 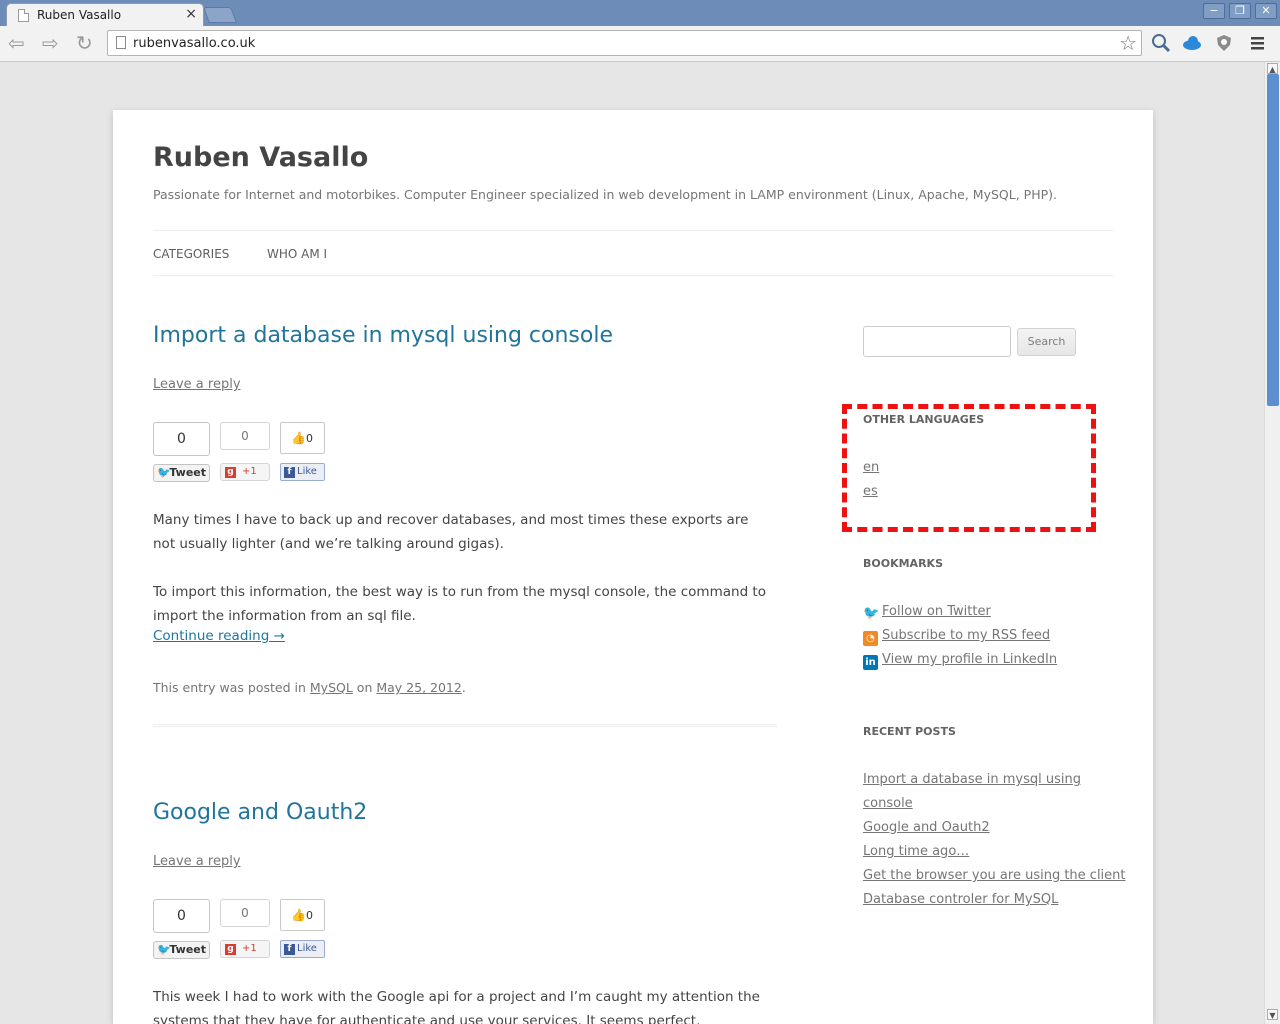 I want to click on minimize-button: −, so click(x=1214, y=11).